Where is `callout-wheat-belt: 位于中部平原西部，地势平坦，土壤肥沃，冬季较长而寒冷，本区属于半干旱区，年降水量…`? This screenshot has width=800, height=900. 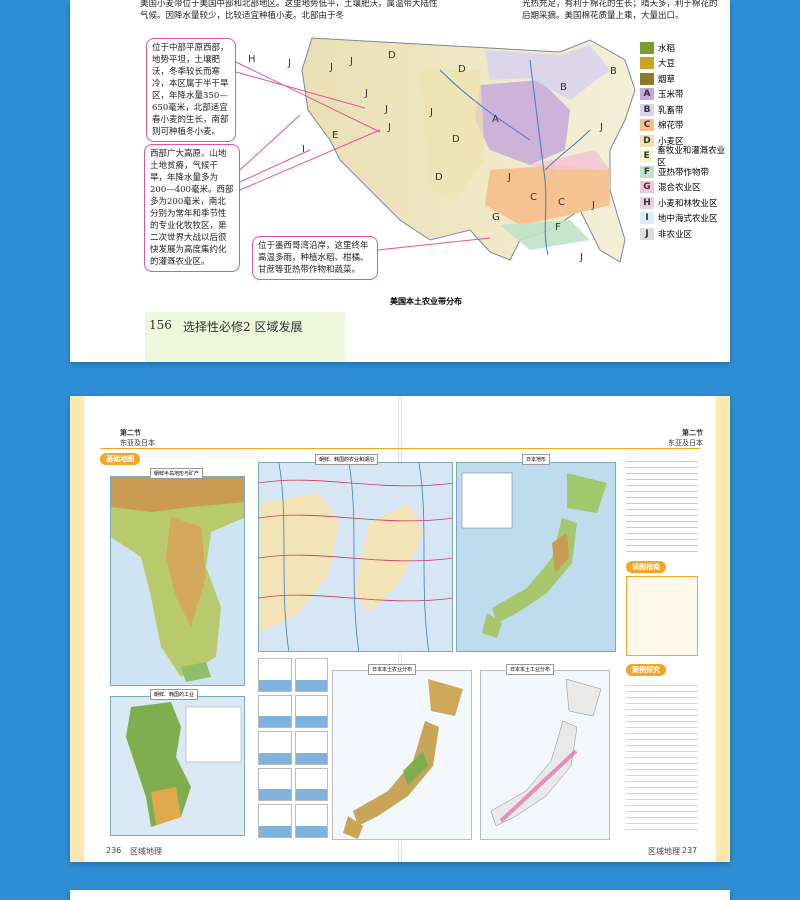 callout-wheat-belt: 位于中部平原西部，地势平坦，土壤肥沃，冬季较长而寒冷，本区属于半干旱区，年降水量… is located at coordinates (191, 90).